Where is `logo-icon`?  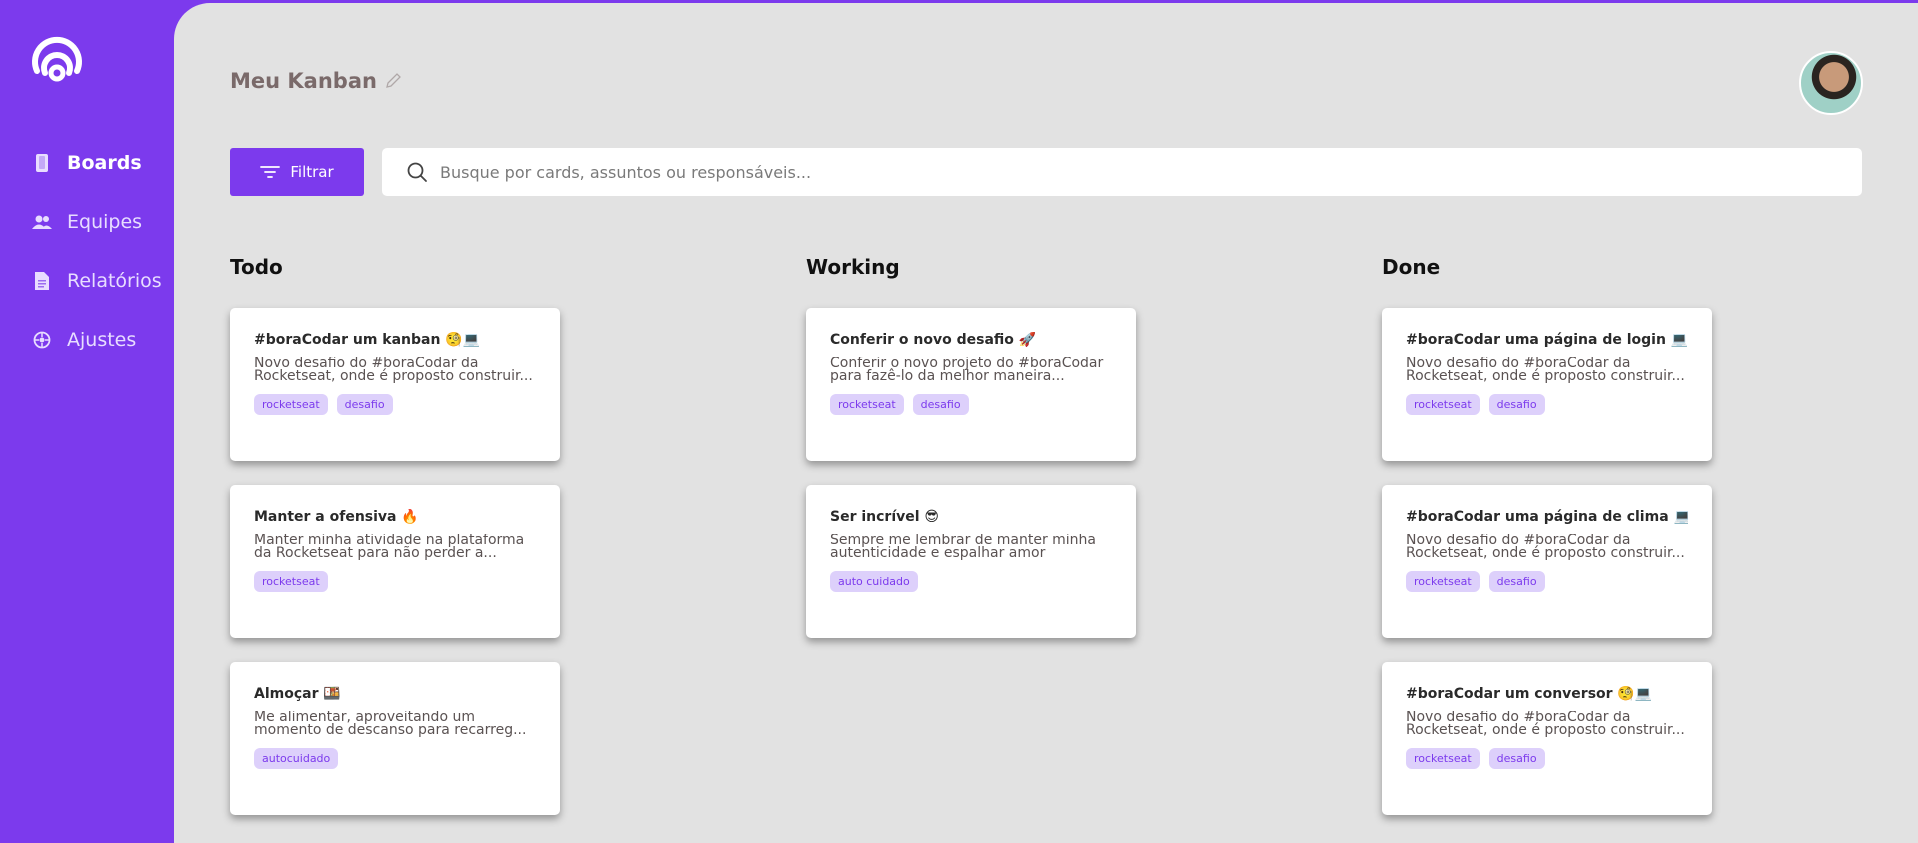
logo-icon is located at coordinates (57, 59).